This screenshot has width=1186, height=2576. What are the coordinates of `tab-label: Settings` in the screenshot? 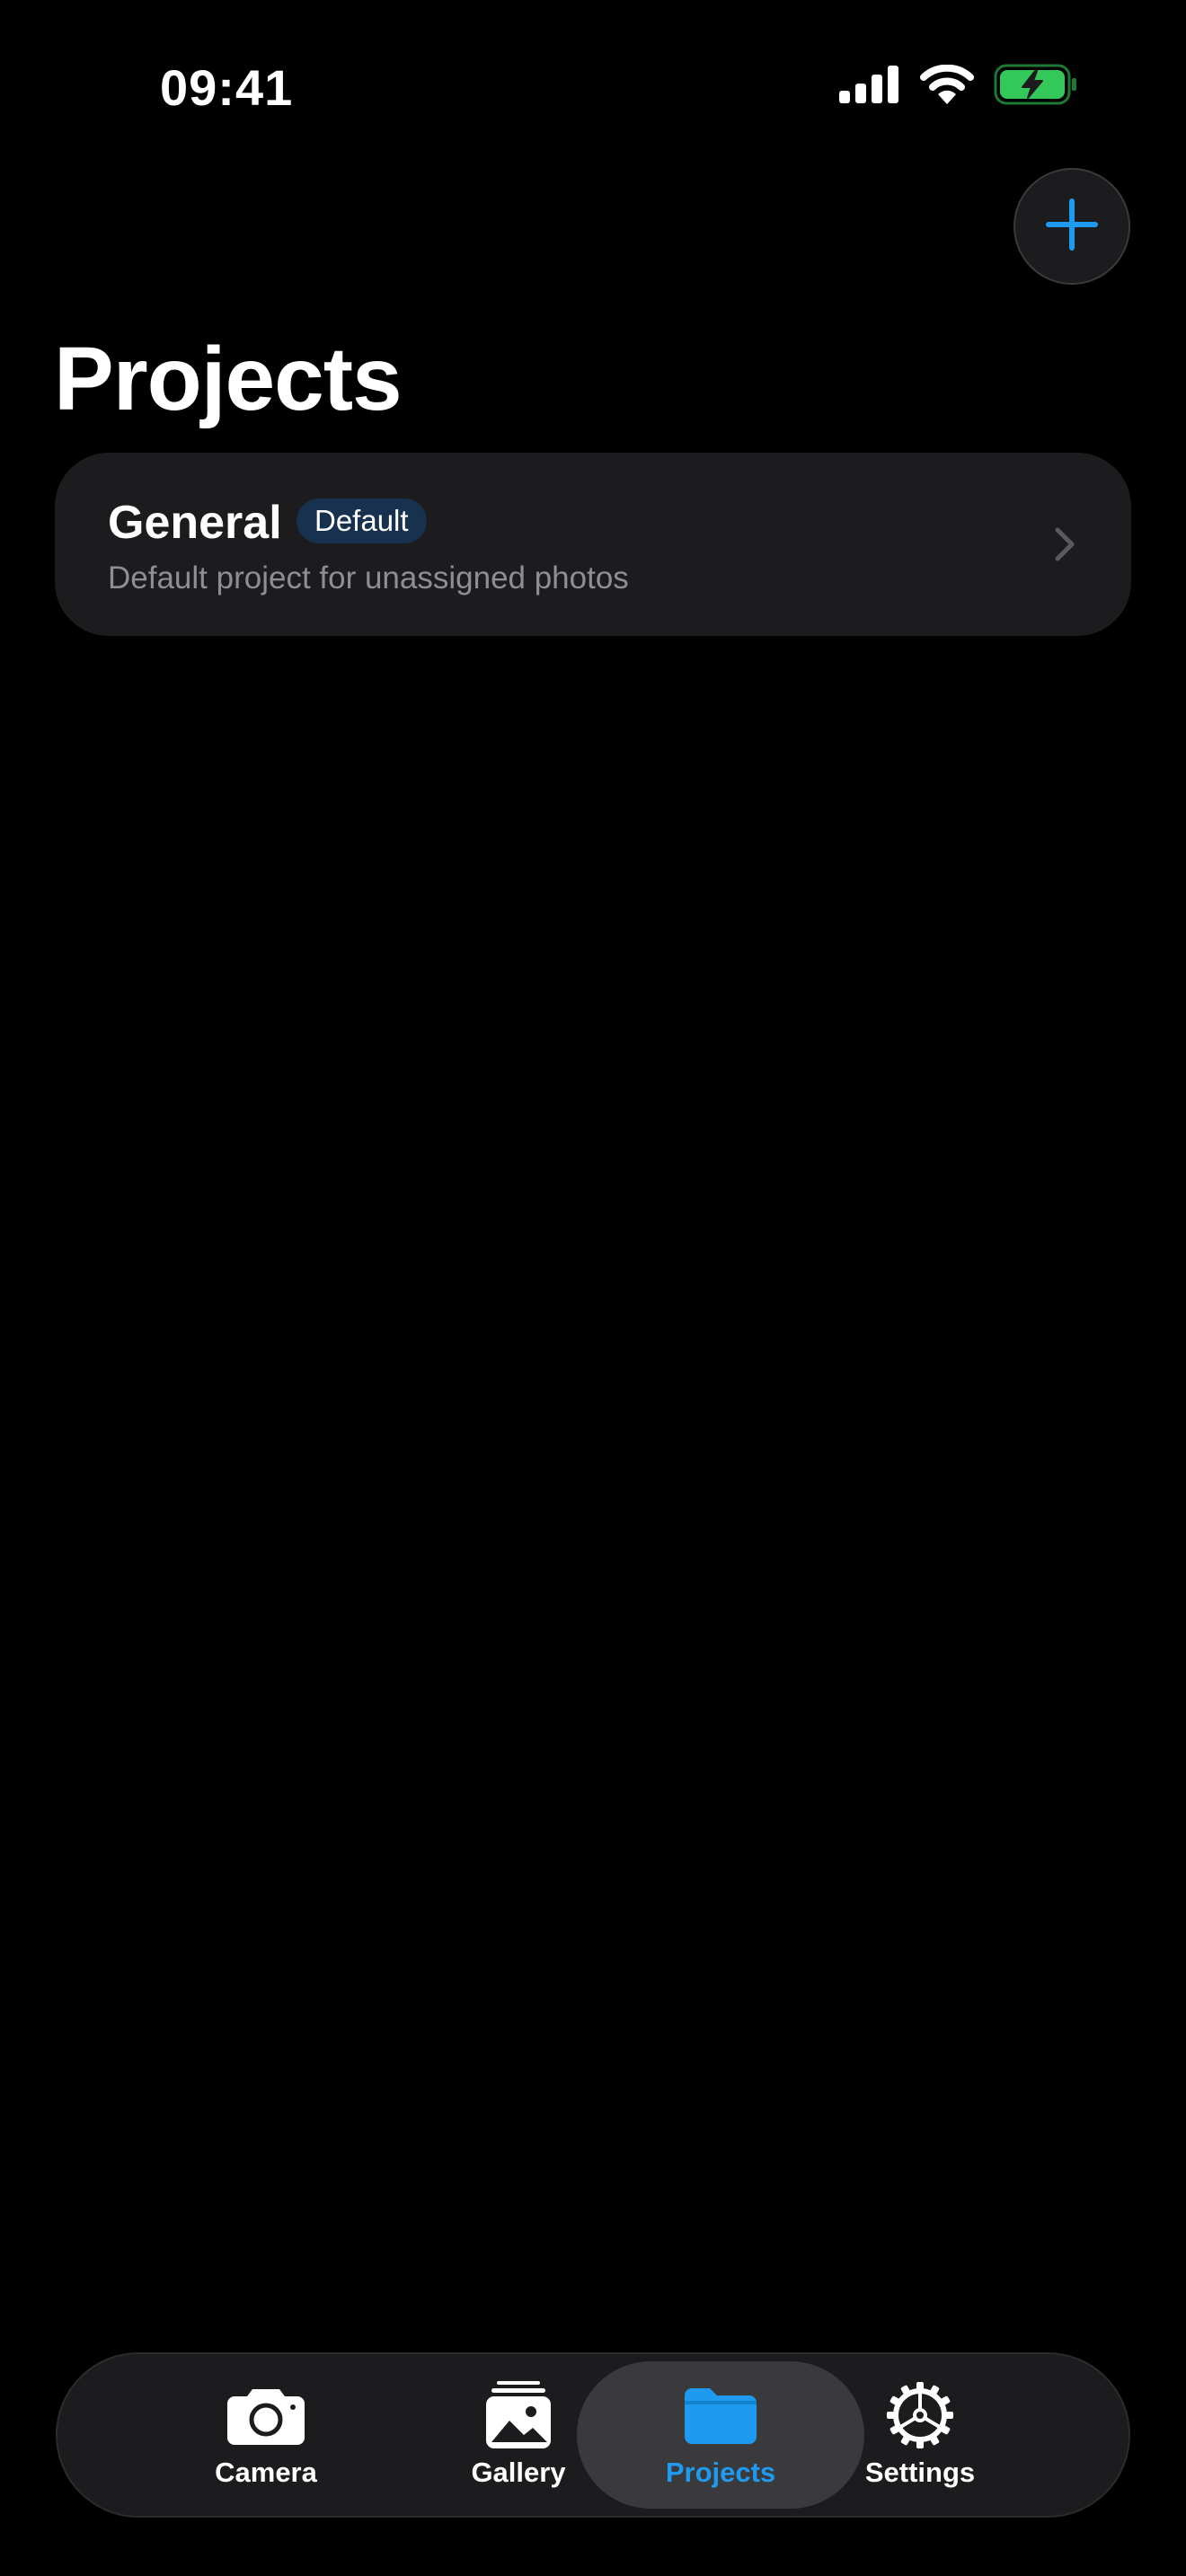 It's located at (920, 2472).